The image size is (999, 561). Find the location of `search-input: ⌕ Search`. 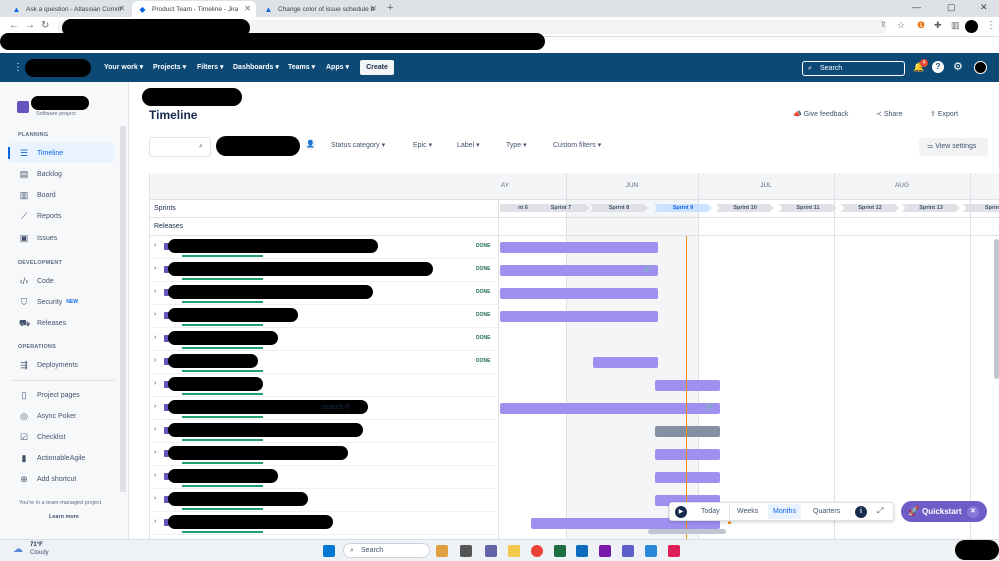

search-input: ⌕ Search is located at coordinates (853, 68).